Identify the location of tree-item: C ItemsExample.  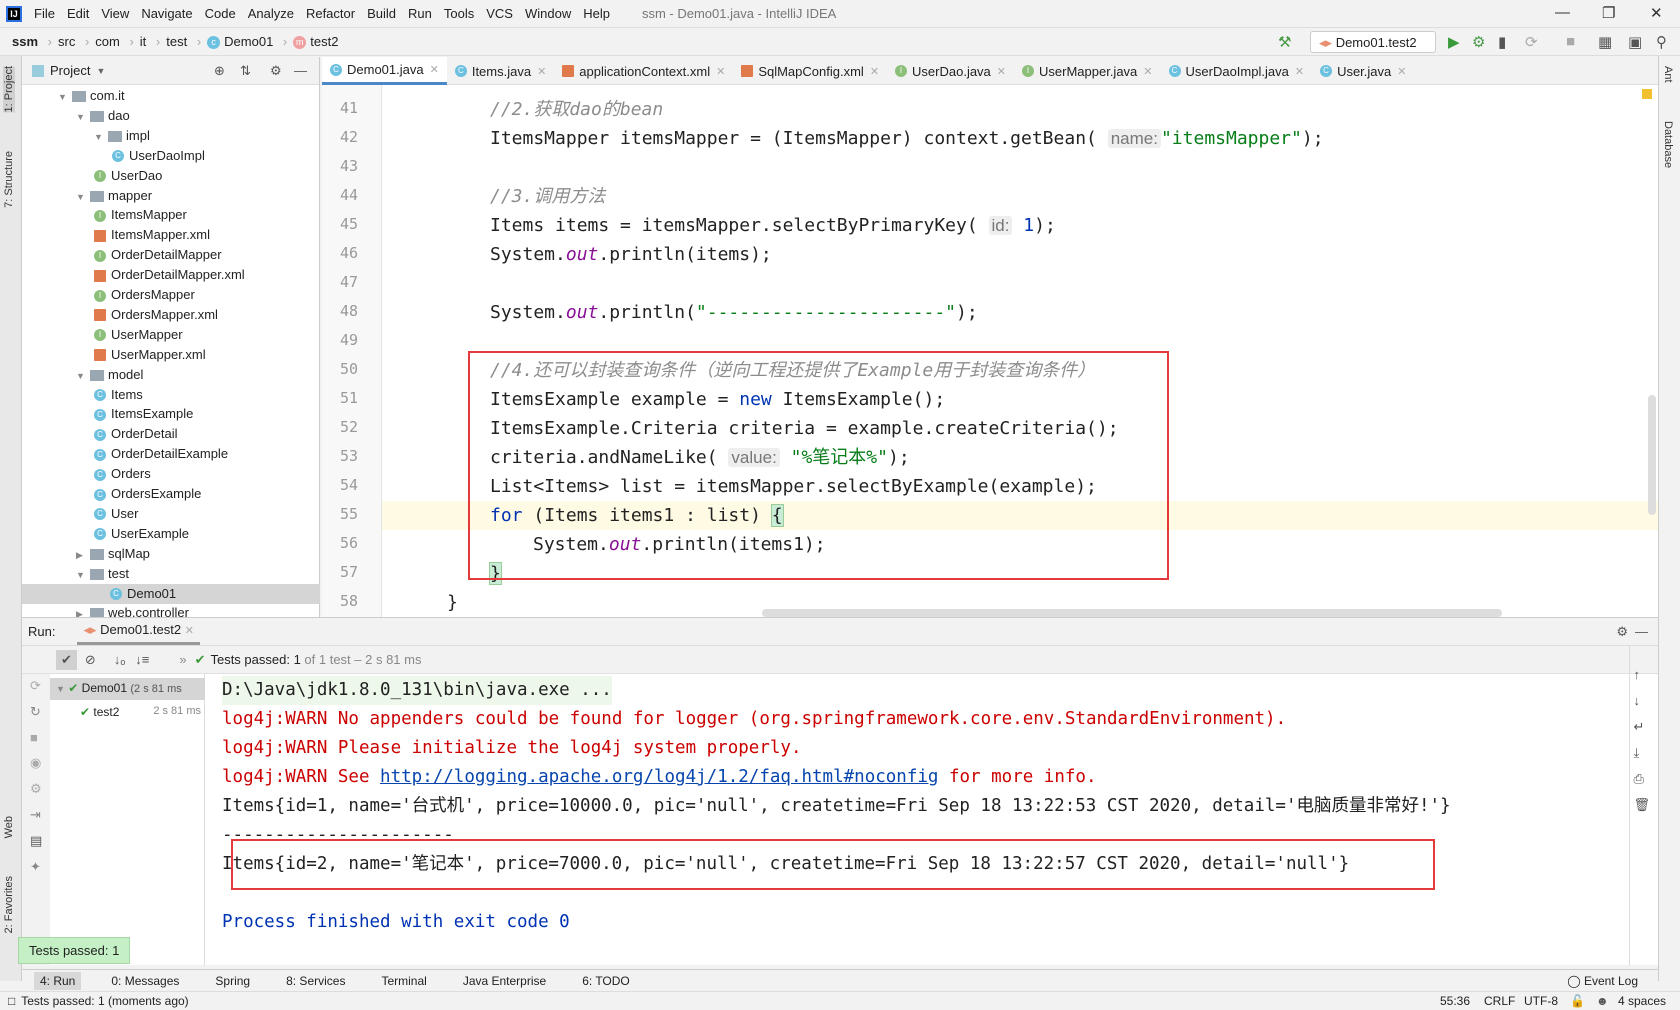
(143, 414).